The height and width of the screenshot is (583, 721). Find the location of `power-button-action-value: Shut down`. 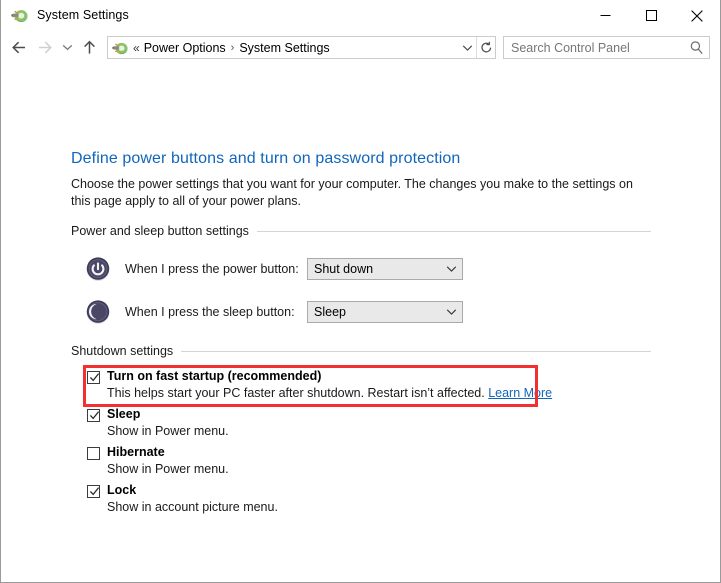

power-button-action-value: Shut down is located at coordinates (344, 269).